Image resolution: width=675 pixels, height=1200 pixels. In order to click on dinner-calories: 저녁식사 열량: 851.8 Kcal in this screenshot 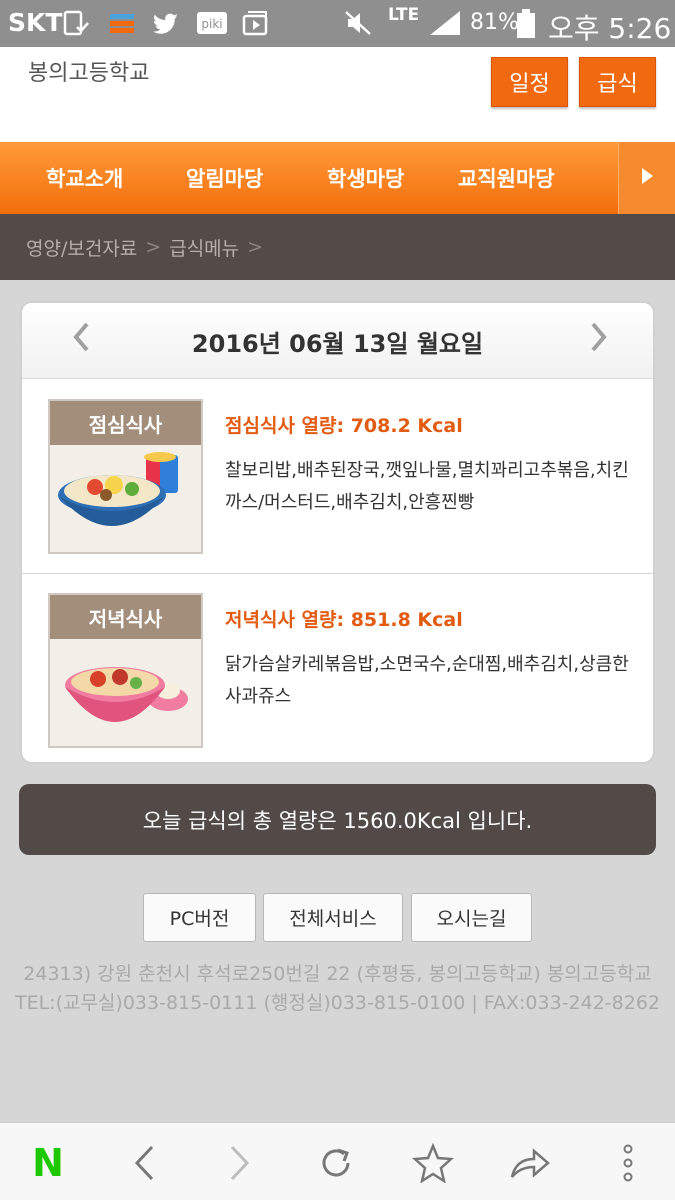, I will do `click(344, 620)`.